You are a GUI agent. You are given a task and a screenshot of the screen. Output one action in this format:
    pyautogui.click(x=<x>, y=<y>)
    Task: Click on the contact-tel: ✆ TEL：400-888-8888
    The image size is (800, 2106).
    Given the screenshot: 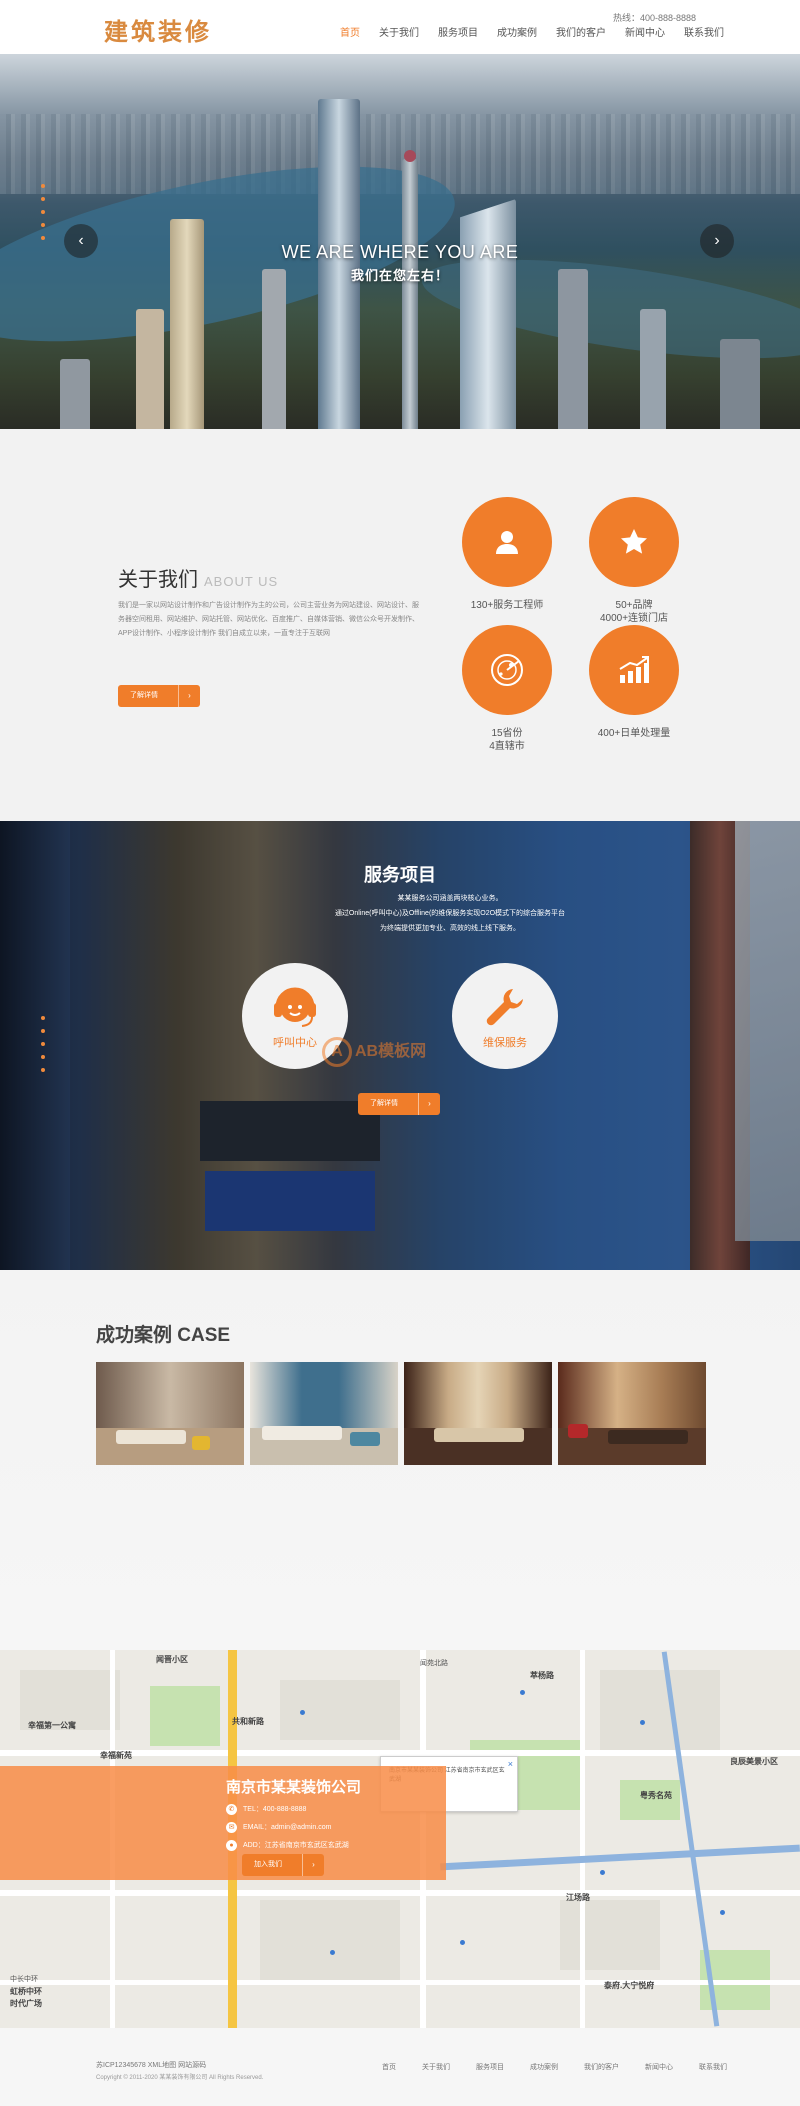 What is the action you would take?
    pyautogui.click(x=266, y=1809)
    